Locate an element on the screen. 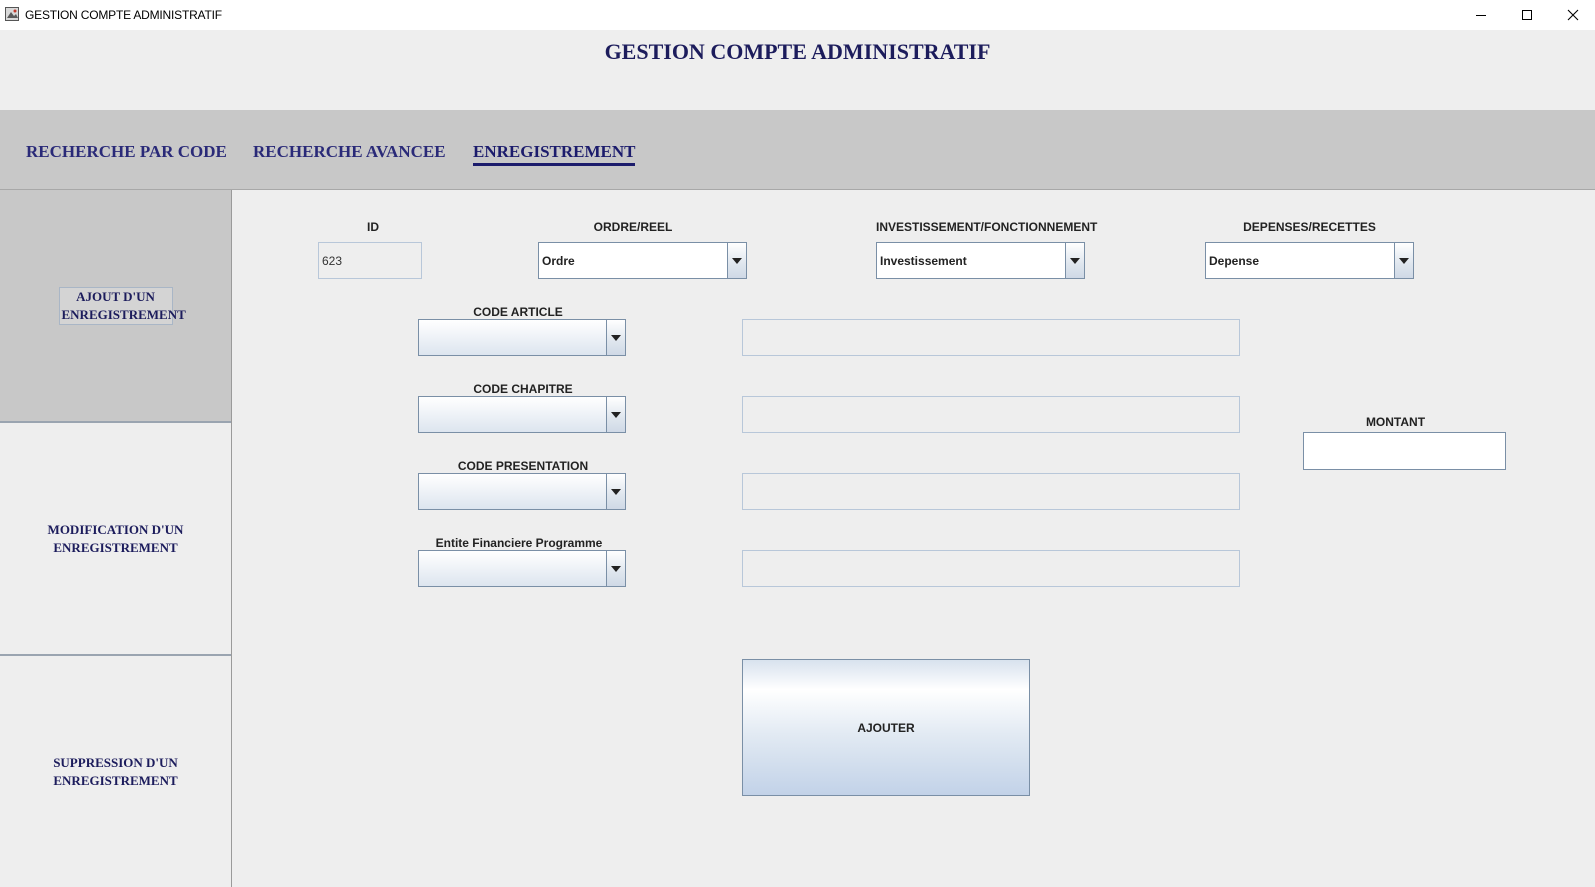 The width and height of the screenshot is (1595, 887). investissement-fonctionnement-dropdown-button is located at coordinates (1074, 260).